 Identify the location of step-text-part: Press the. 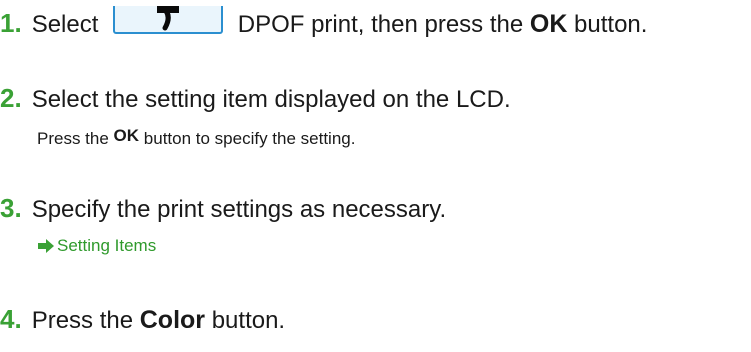
(82, 320).